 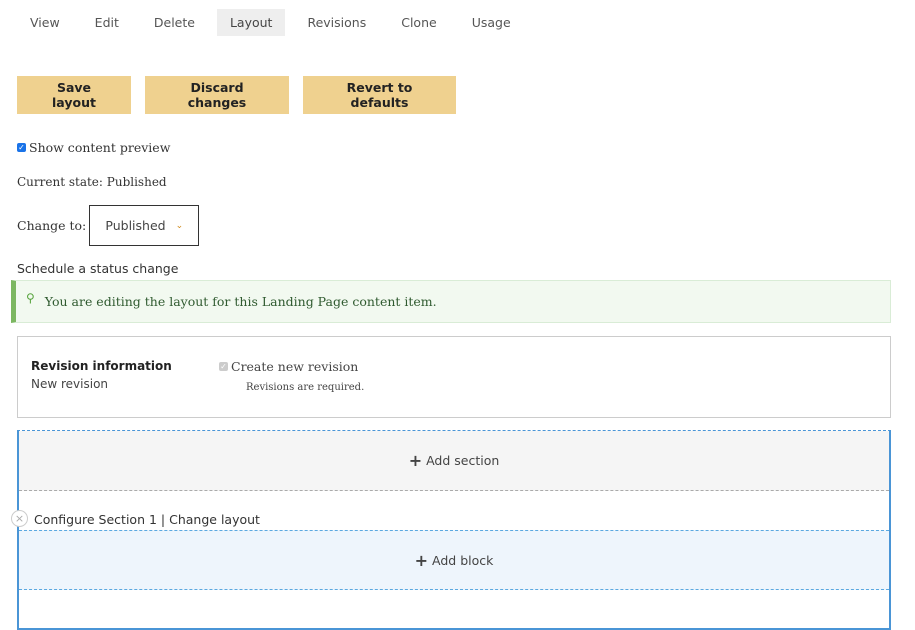 I want to click on tab-edit: Edit, so click(x=107, y=22).